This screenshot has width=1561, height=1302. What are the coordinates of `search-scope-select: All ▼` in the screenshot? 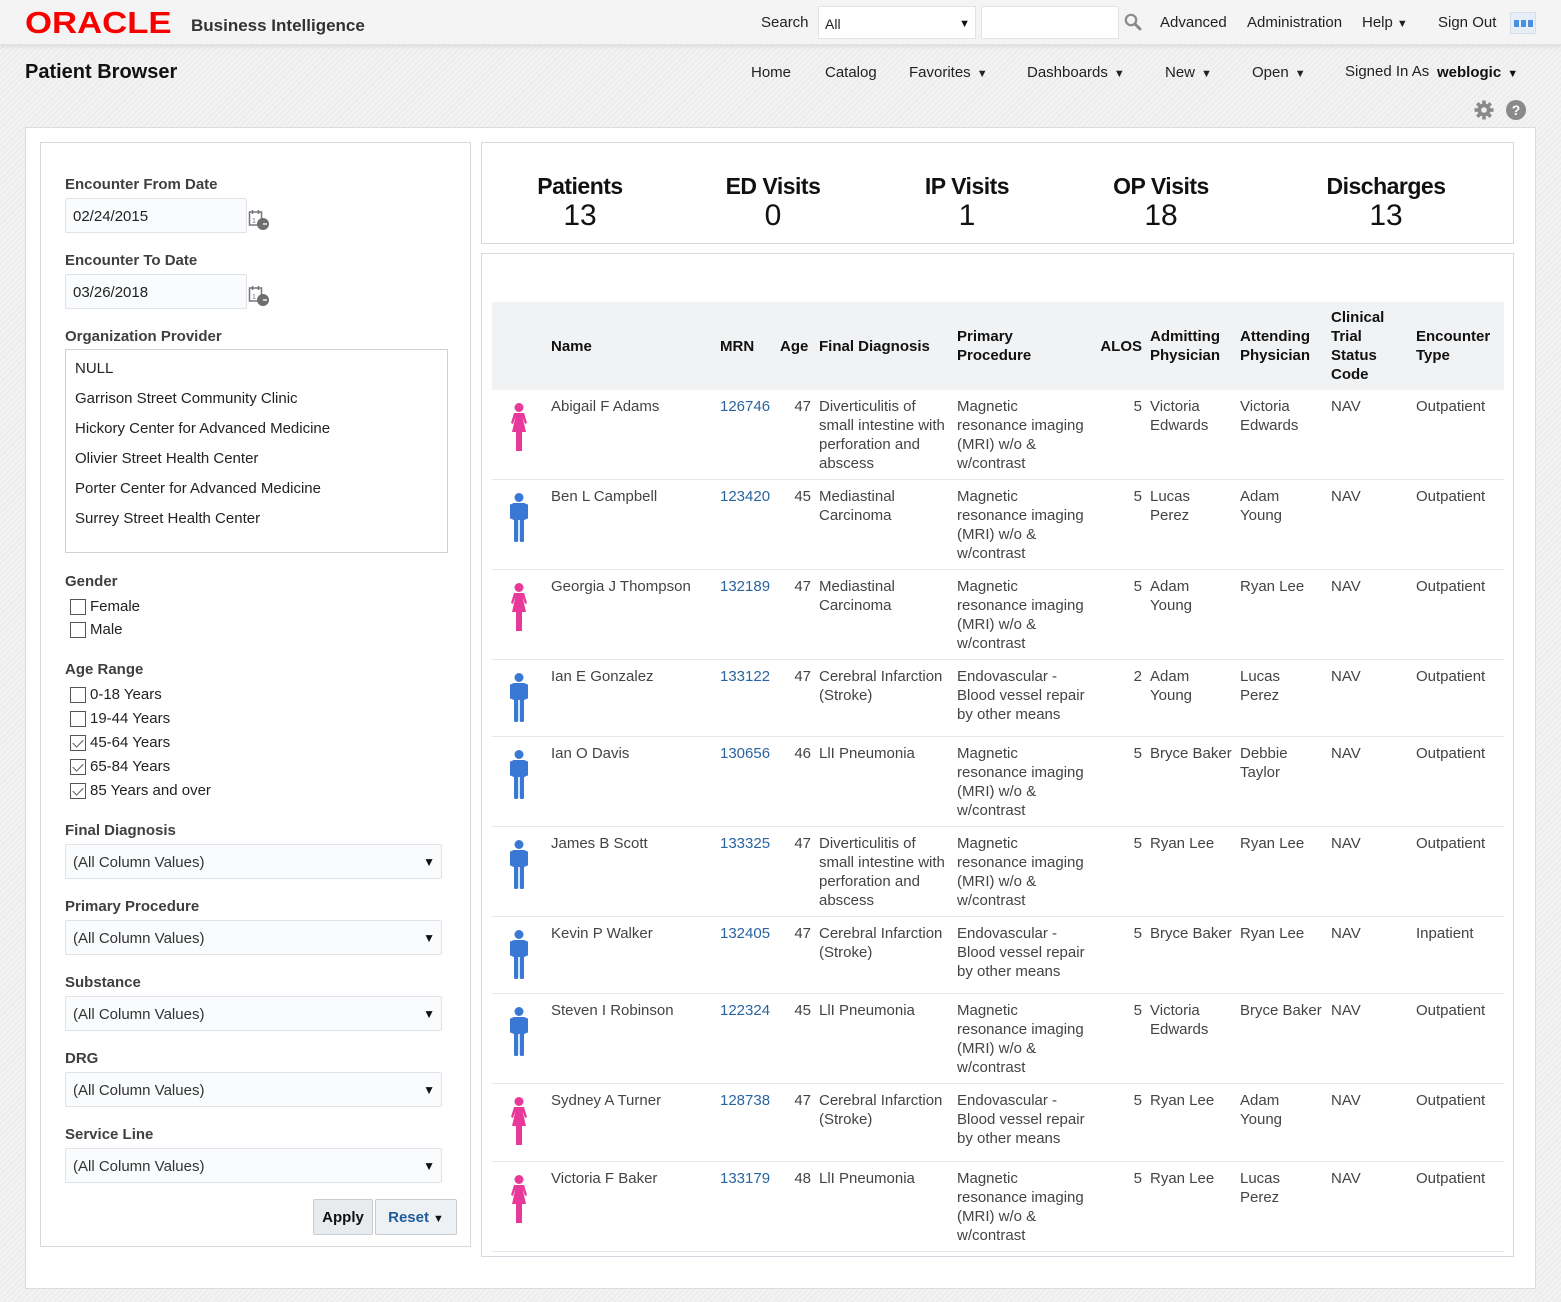 It's located at (897, 22).